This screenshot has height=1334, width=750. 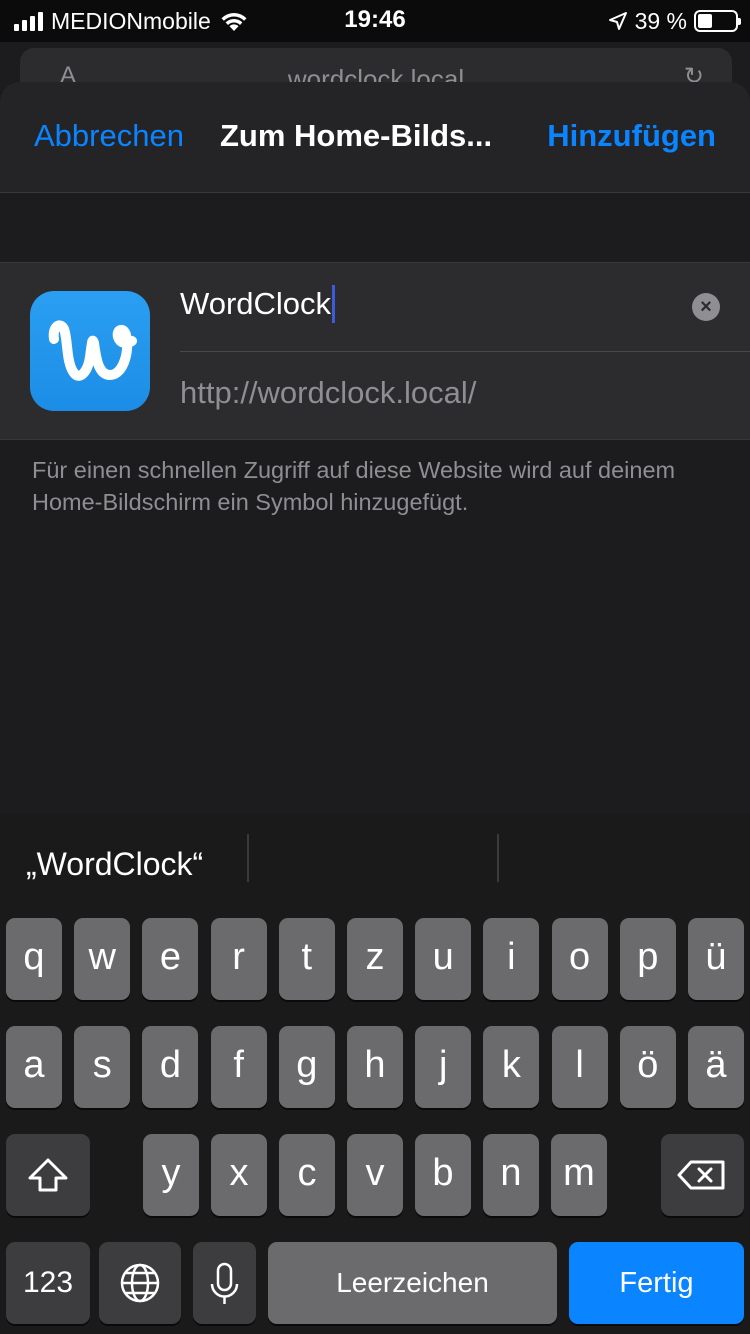 I want to click on key-w: w, so click(x=102, y=959).